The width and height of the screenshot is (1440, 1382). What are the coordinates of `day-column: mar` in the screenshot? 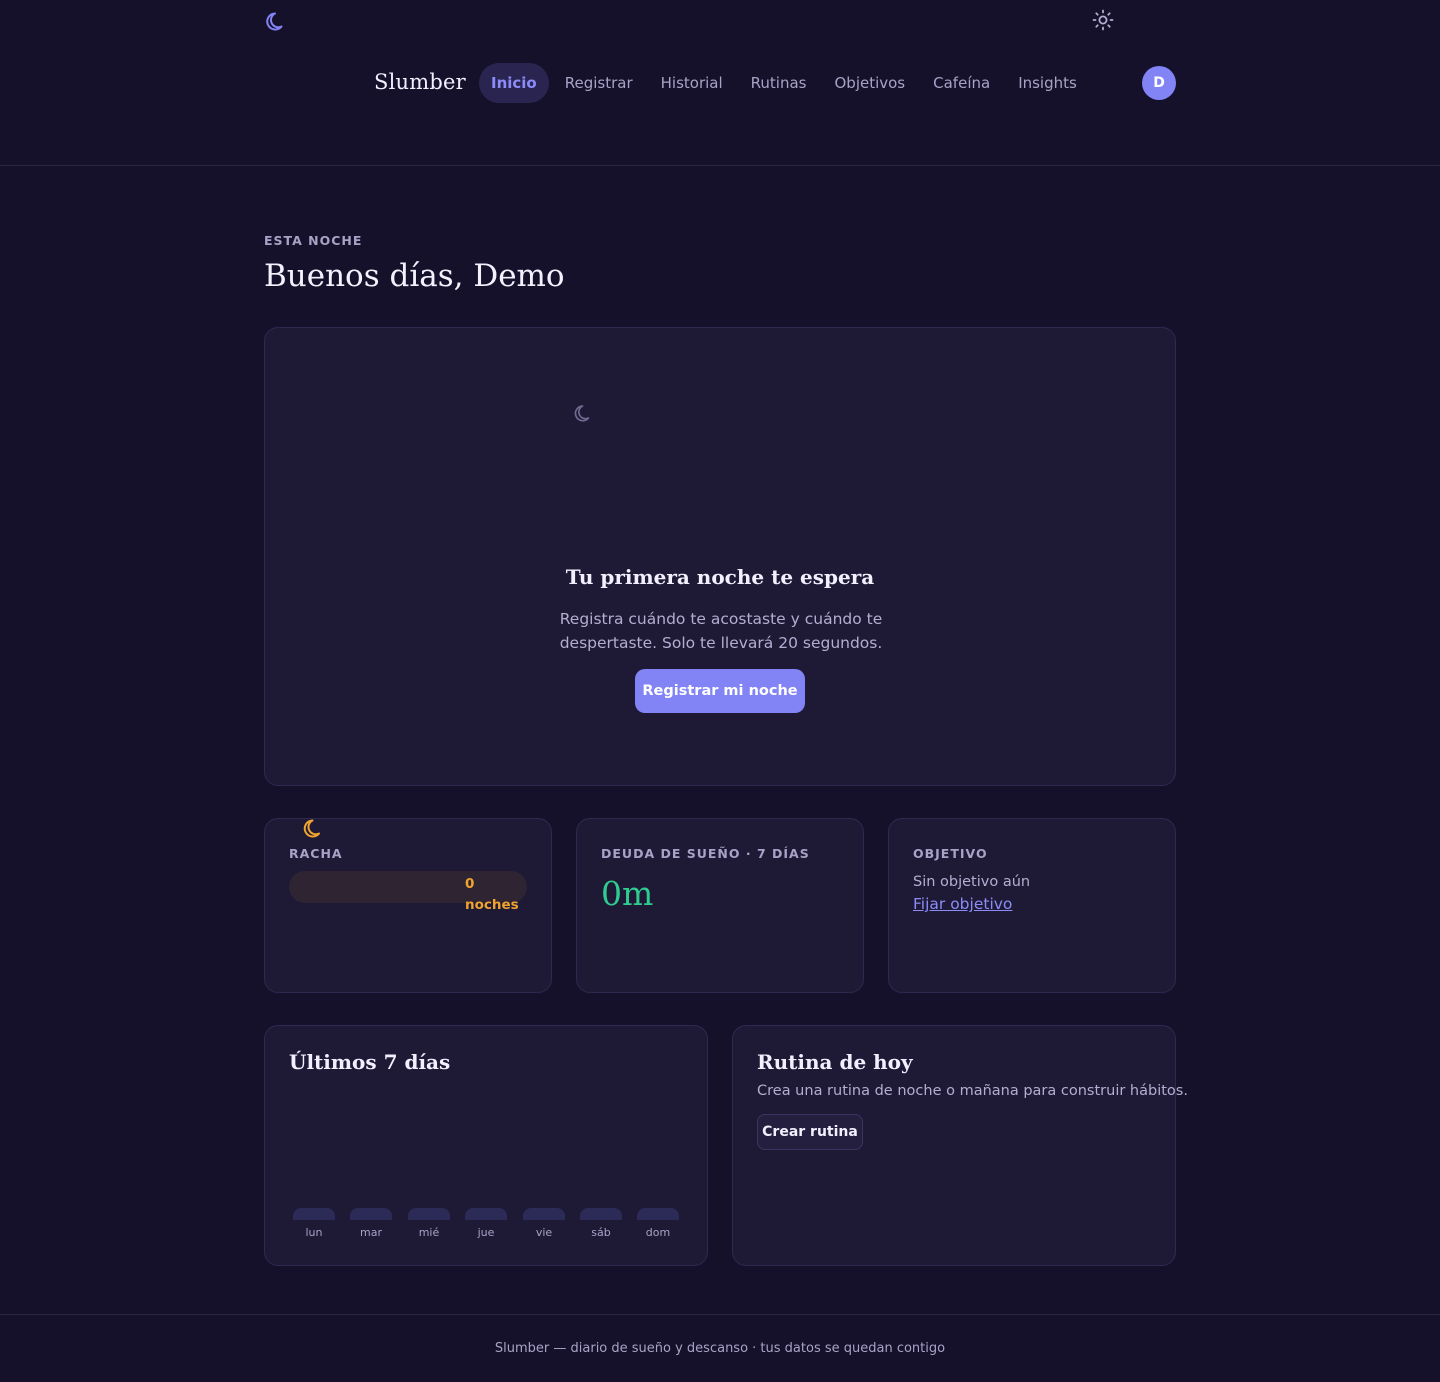 It's located at (371, 1223).